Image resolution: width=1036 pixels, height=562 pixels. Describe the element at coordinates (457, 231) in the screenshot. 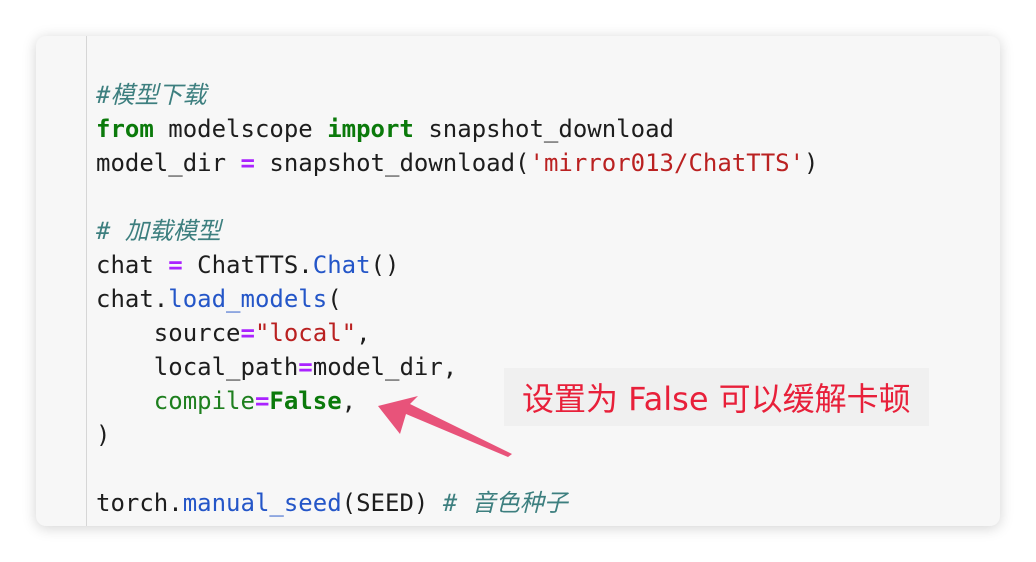

I see `code-line: # 加载模型` at that location.